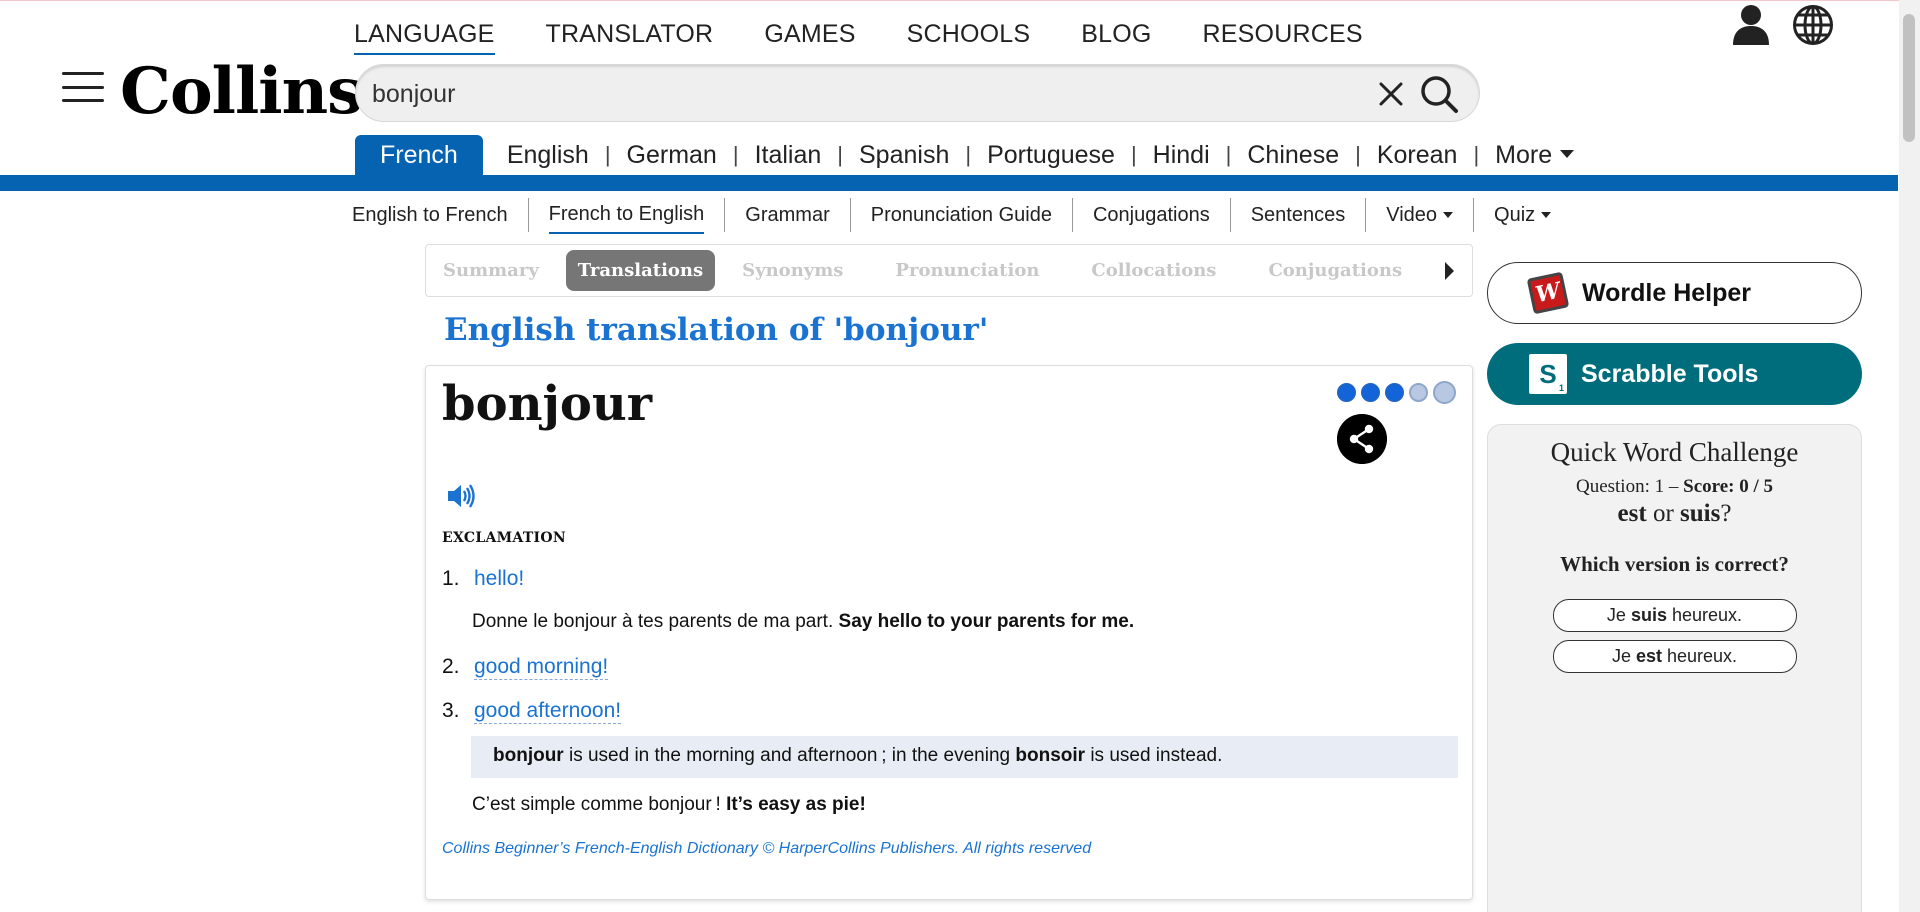  What do you see at coordinates (1813, 25) in the screenshot?
I see `globe-language-icon` at bounding box center [1813, 25].